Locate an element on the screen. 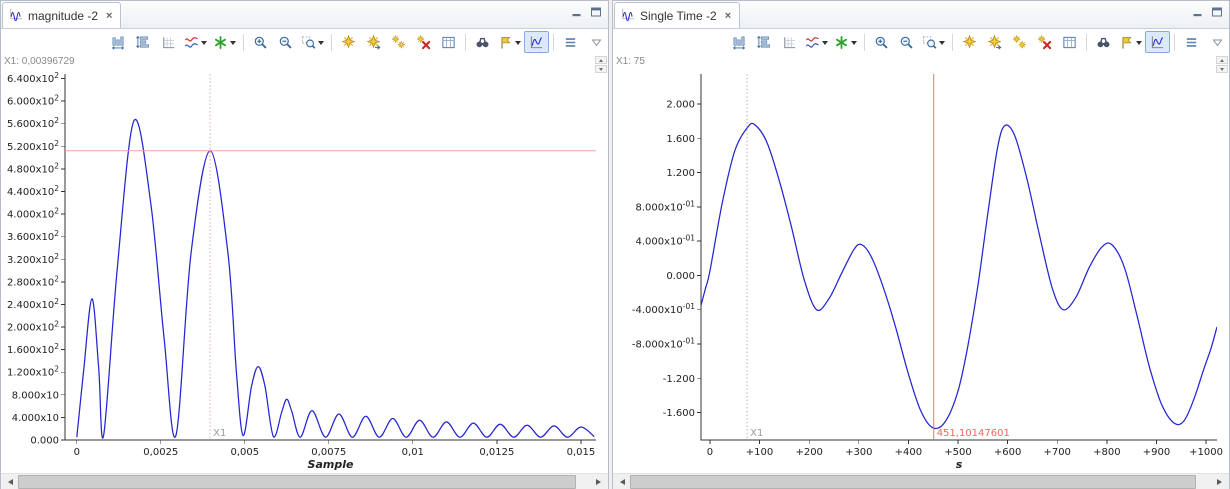  tab-magnitude: magnitude -2 × is located at coordinates (62, 15).